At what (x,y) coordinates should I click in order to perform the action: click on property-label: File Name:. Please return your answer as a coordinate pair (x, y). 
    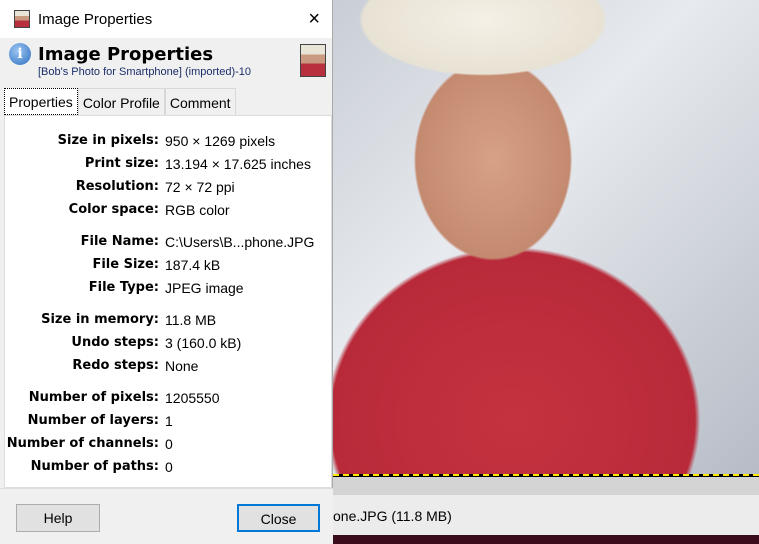
    Looking at the image, I should click on (119, 241).